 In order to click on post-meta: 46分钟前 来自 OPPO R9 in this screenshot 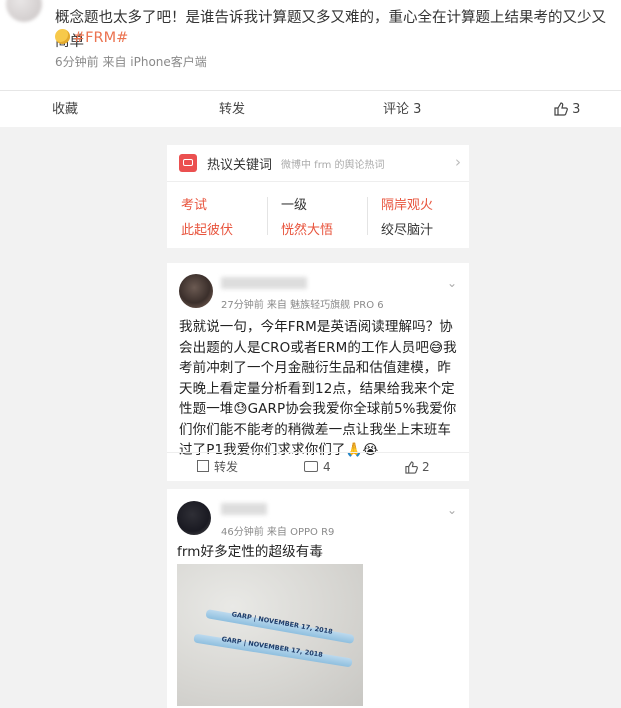, I will do `click(278, 532)`.